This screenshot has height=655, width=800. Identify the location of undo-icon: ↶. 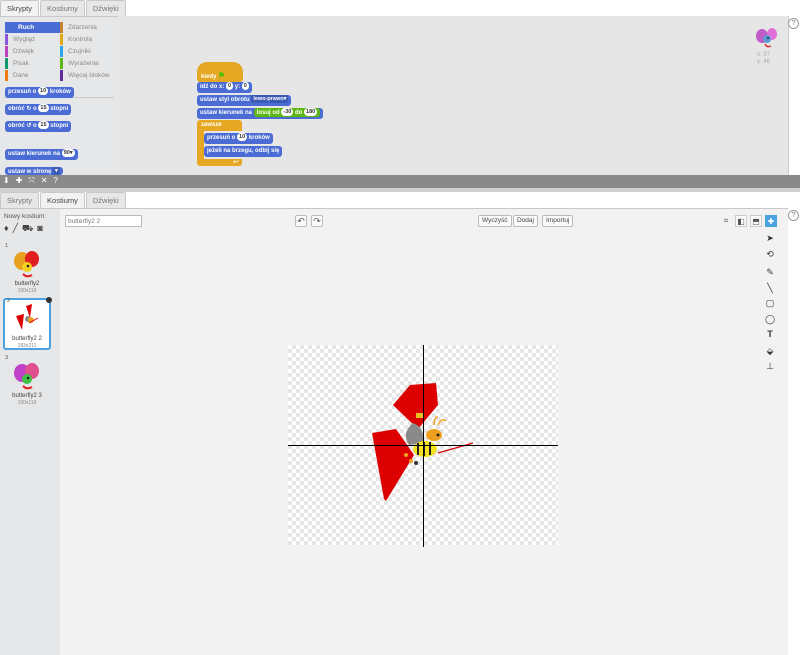
(301, 221).